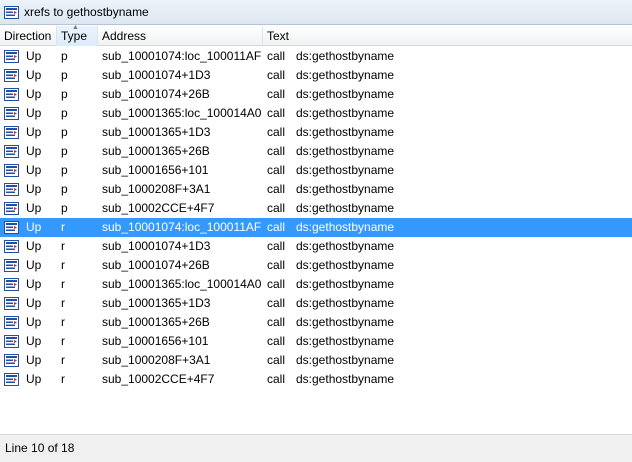 This screenshot has width=632, height=462. I want to click on window-title: xrefs to gethostbyname, so click(86, 12).